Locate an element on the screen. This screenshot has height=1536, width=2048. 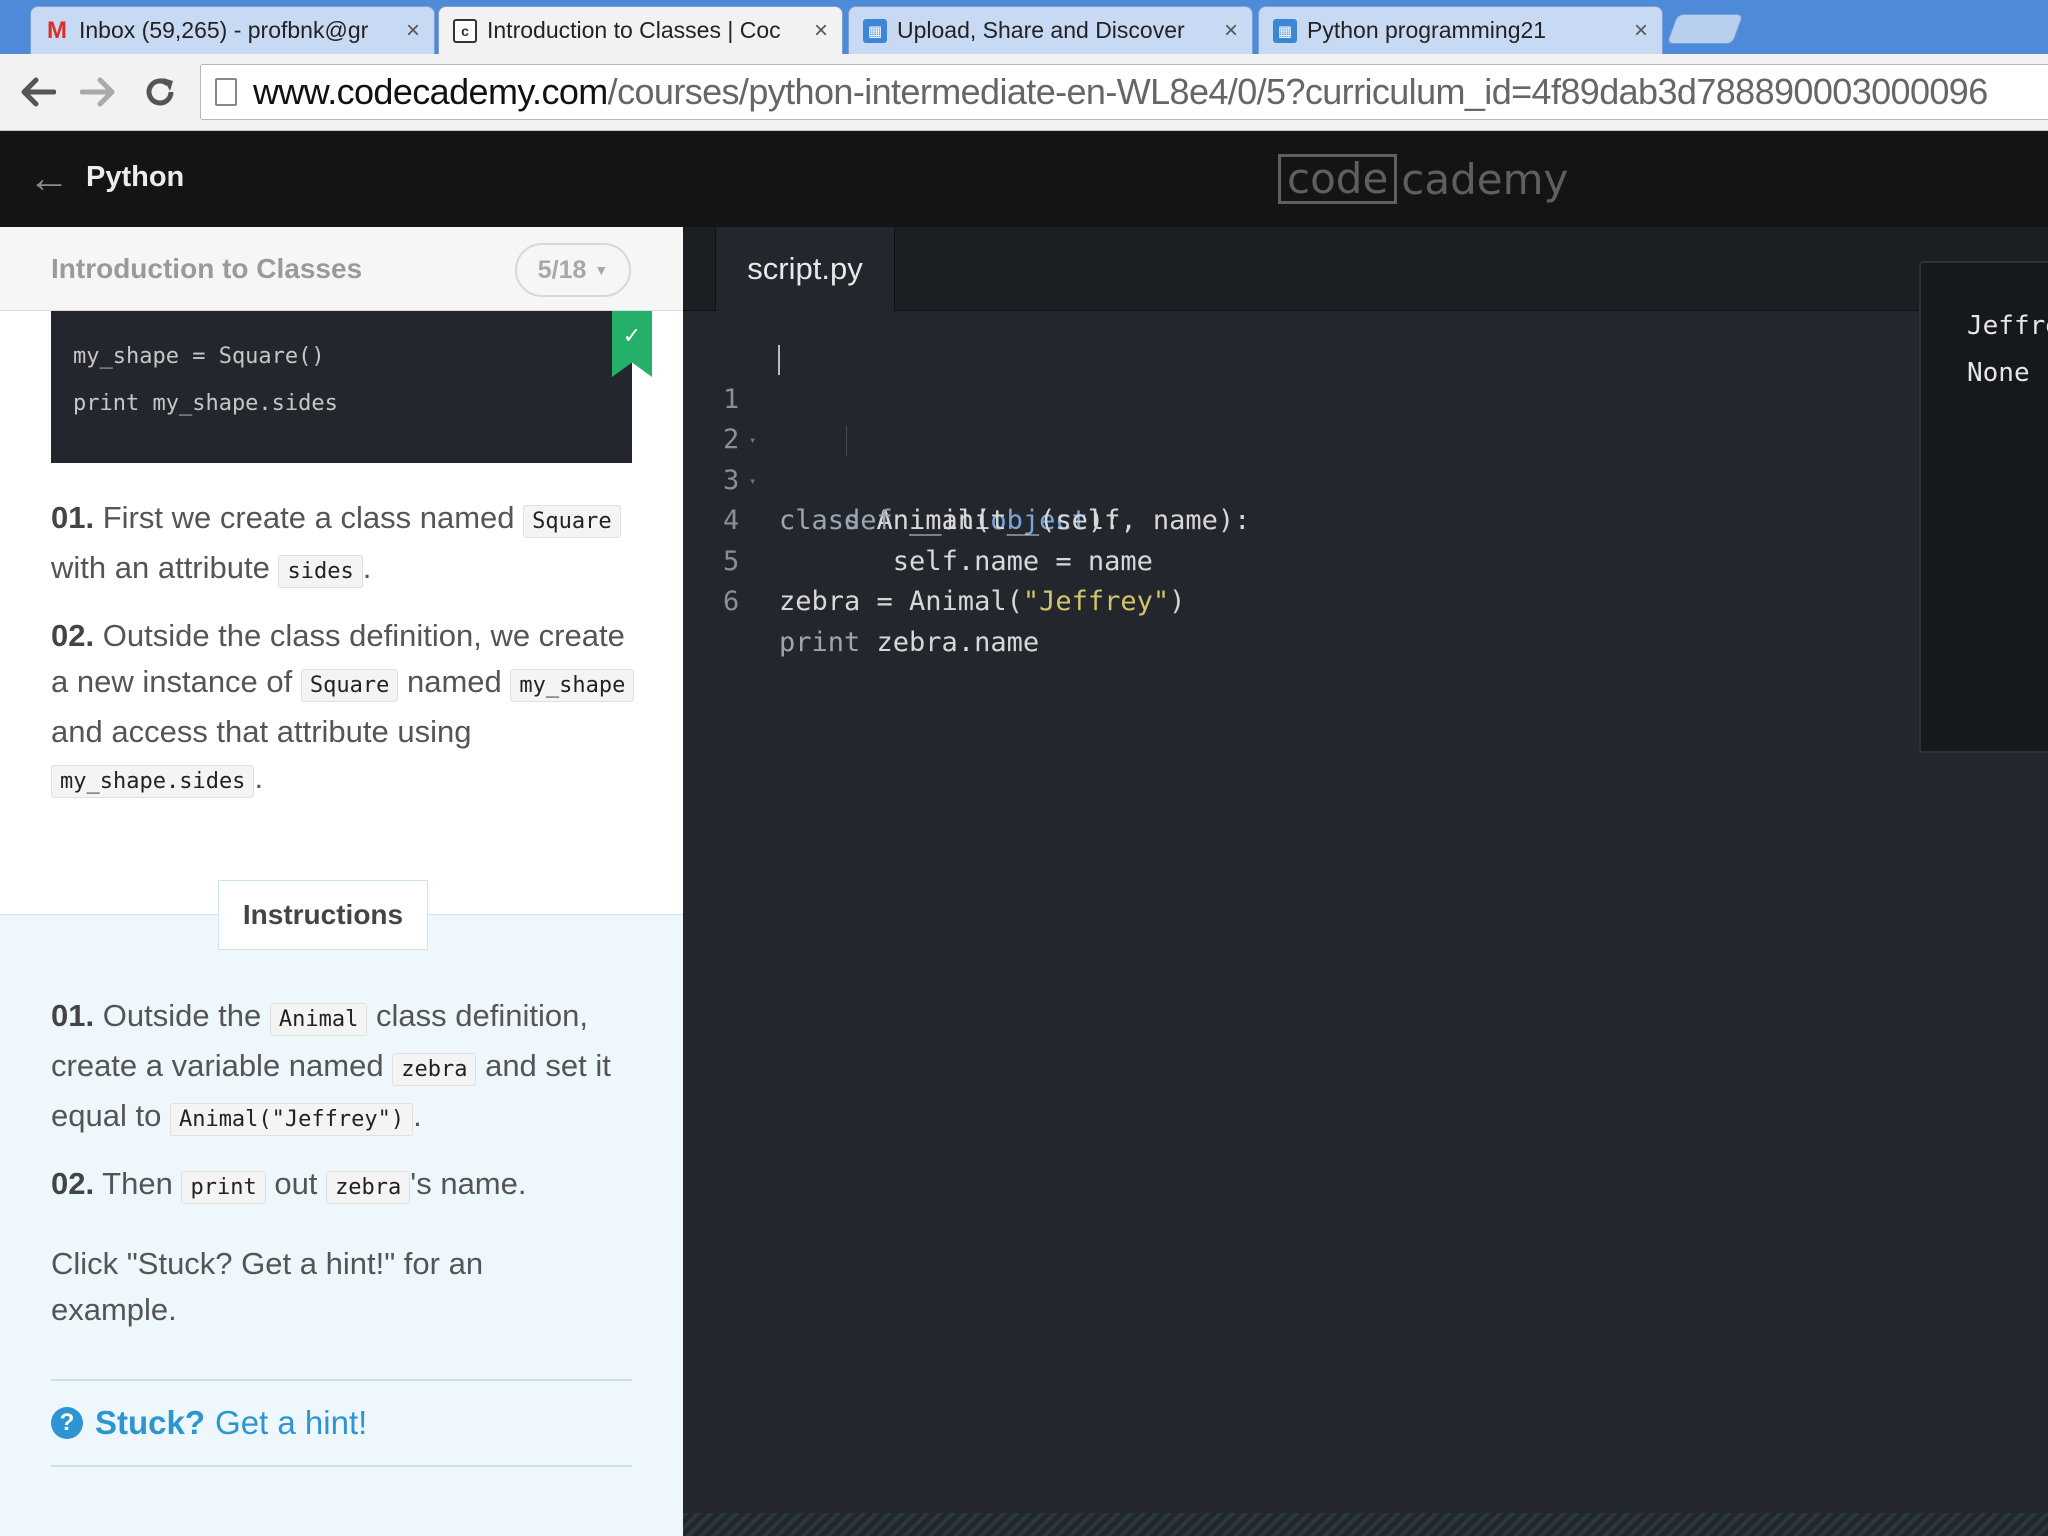
text-cursor is located at coordinates (779, 360).